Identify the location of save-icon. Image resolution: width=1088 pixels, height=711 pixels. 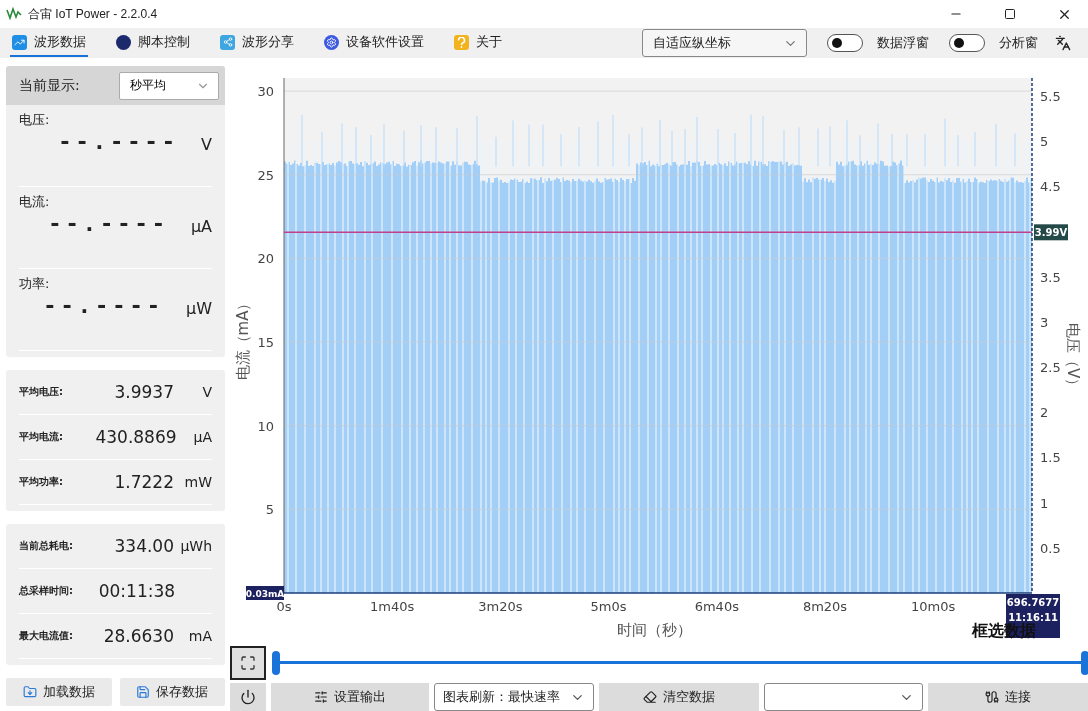
(143, 692).